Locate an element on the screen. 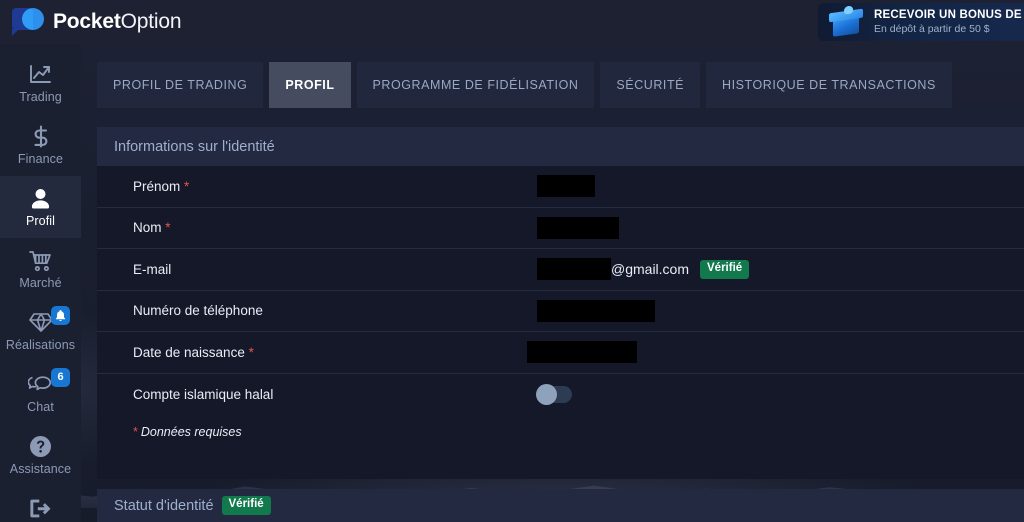  prenom-redacted-value is located at coordinates (566, 186).